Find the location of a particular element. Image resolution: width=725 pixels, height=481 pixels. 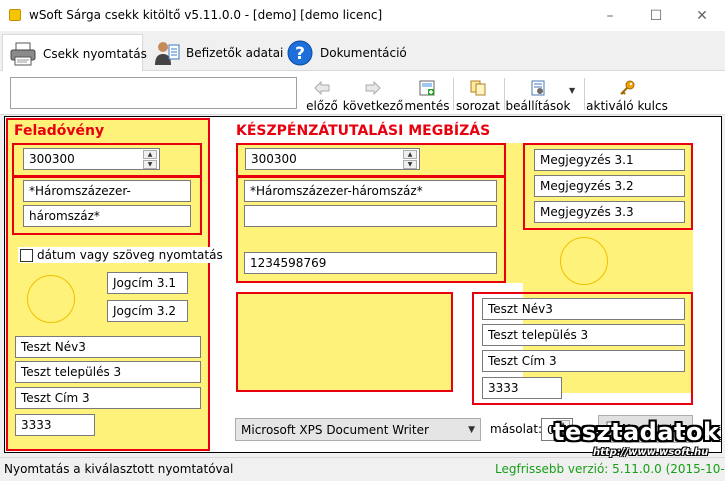

copies-icon is located at coordinates (478, 88).